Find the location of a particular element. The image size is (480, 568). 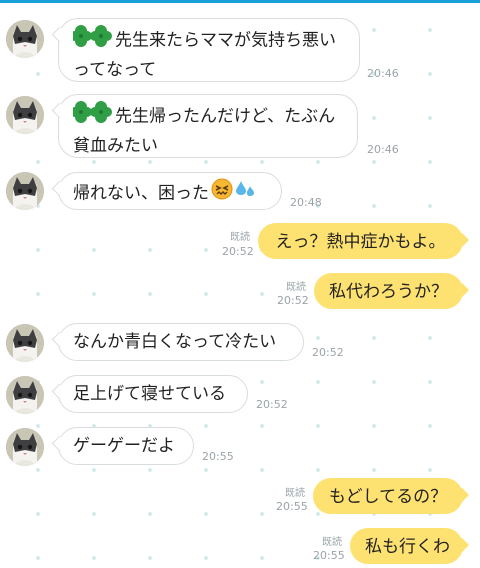

message-bubble-7: 足上げて寝せている is located at coordinates (153, 394).